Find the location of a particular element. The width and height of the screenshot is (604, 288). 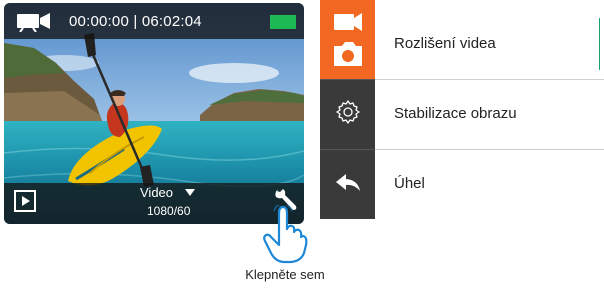

menu-item-label: Stabilizace obrazu is located at coordinates (455, 113).